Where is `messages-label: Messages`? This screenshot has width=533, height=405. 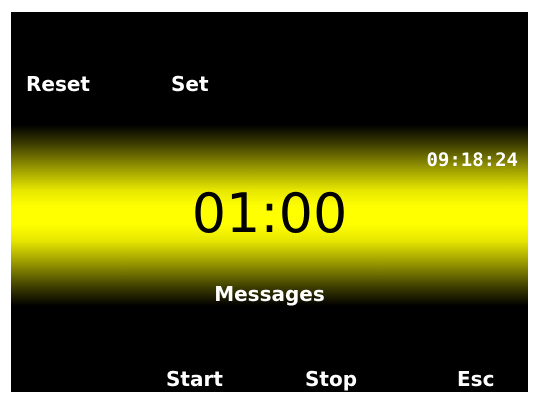 messages-label: Messages is located at coordinates (269, 294).